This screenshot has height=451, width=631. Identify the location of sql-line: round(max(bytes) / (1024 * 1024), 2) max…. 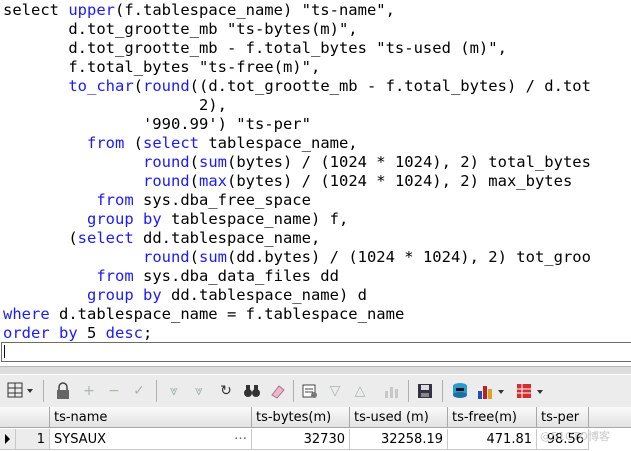
(287, 181).